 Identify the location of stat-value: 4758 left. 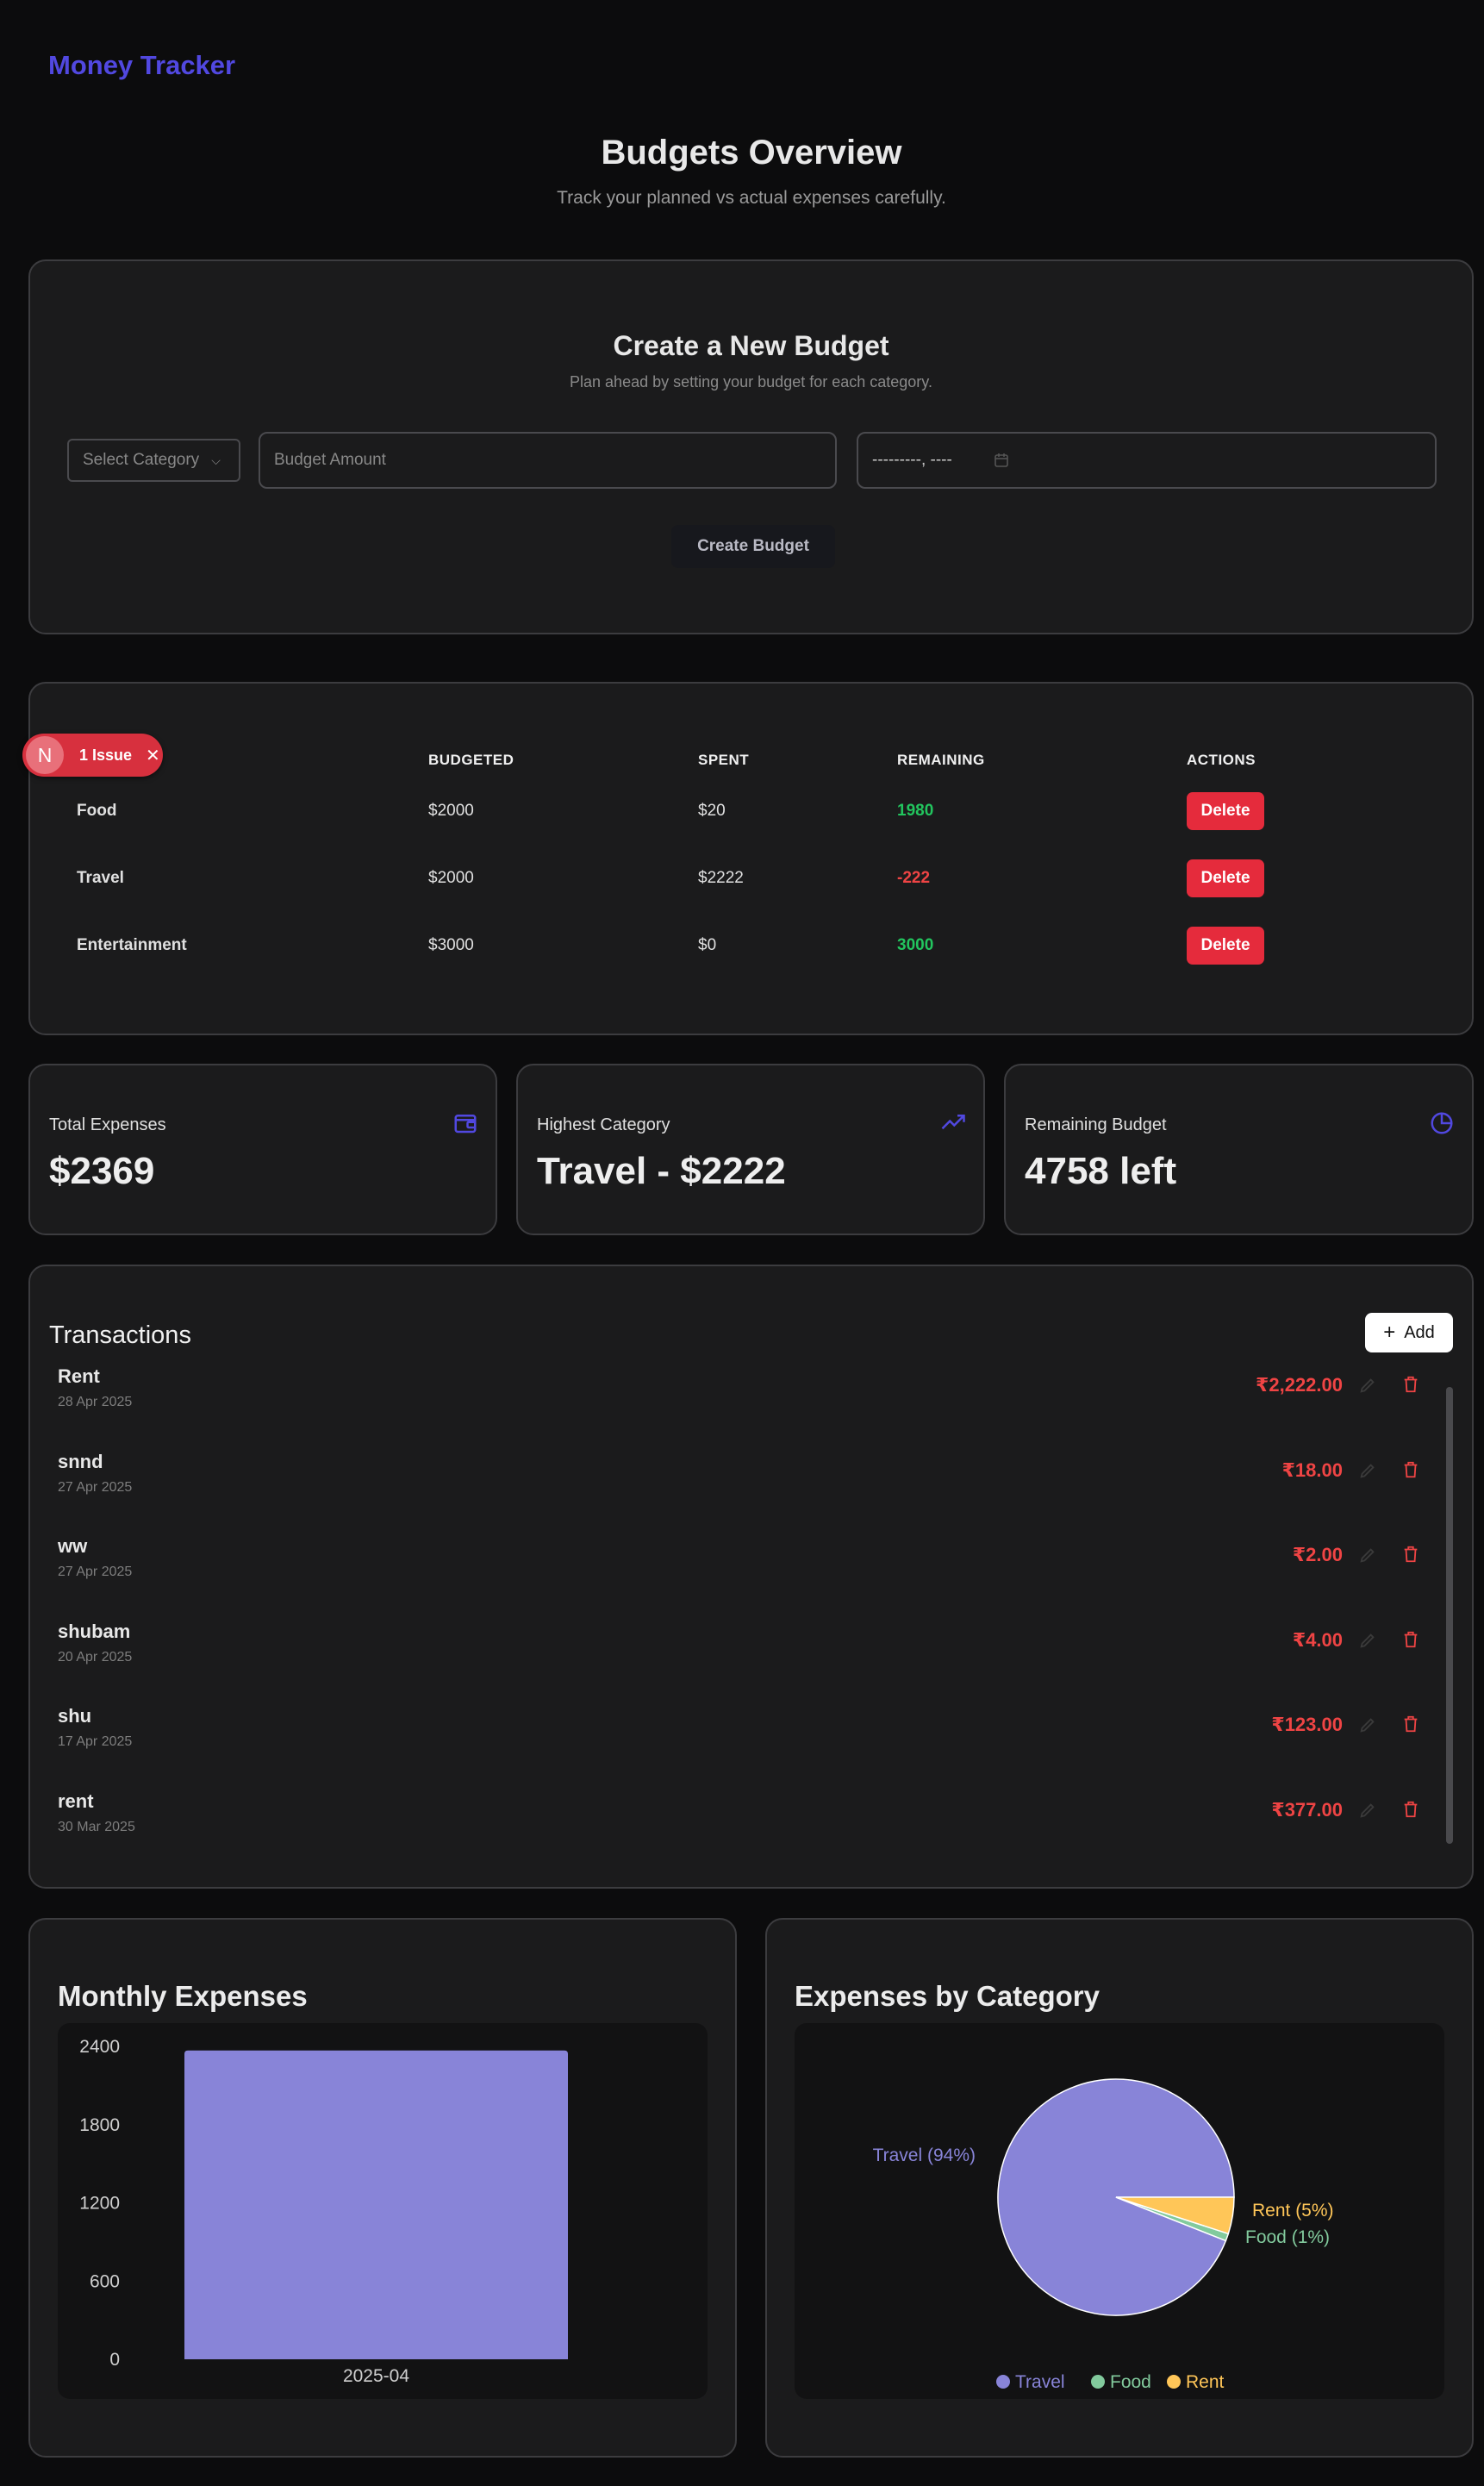
(1101, 1171).